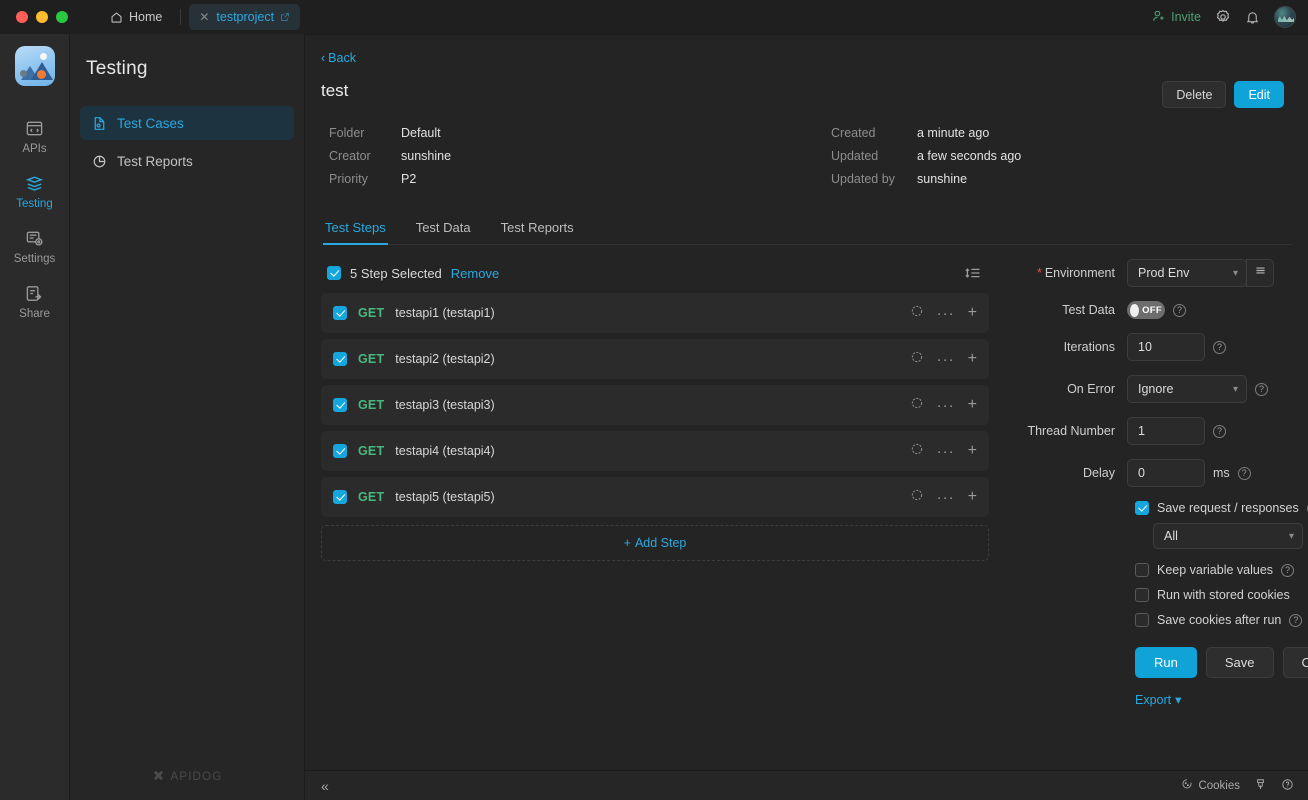 The image size is (1308, 800). I want to click on tab-test-data: Test Data, so click(443, 229).